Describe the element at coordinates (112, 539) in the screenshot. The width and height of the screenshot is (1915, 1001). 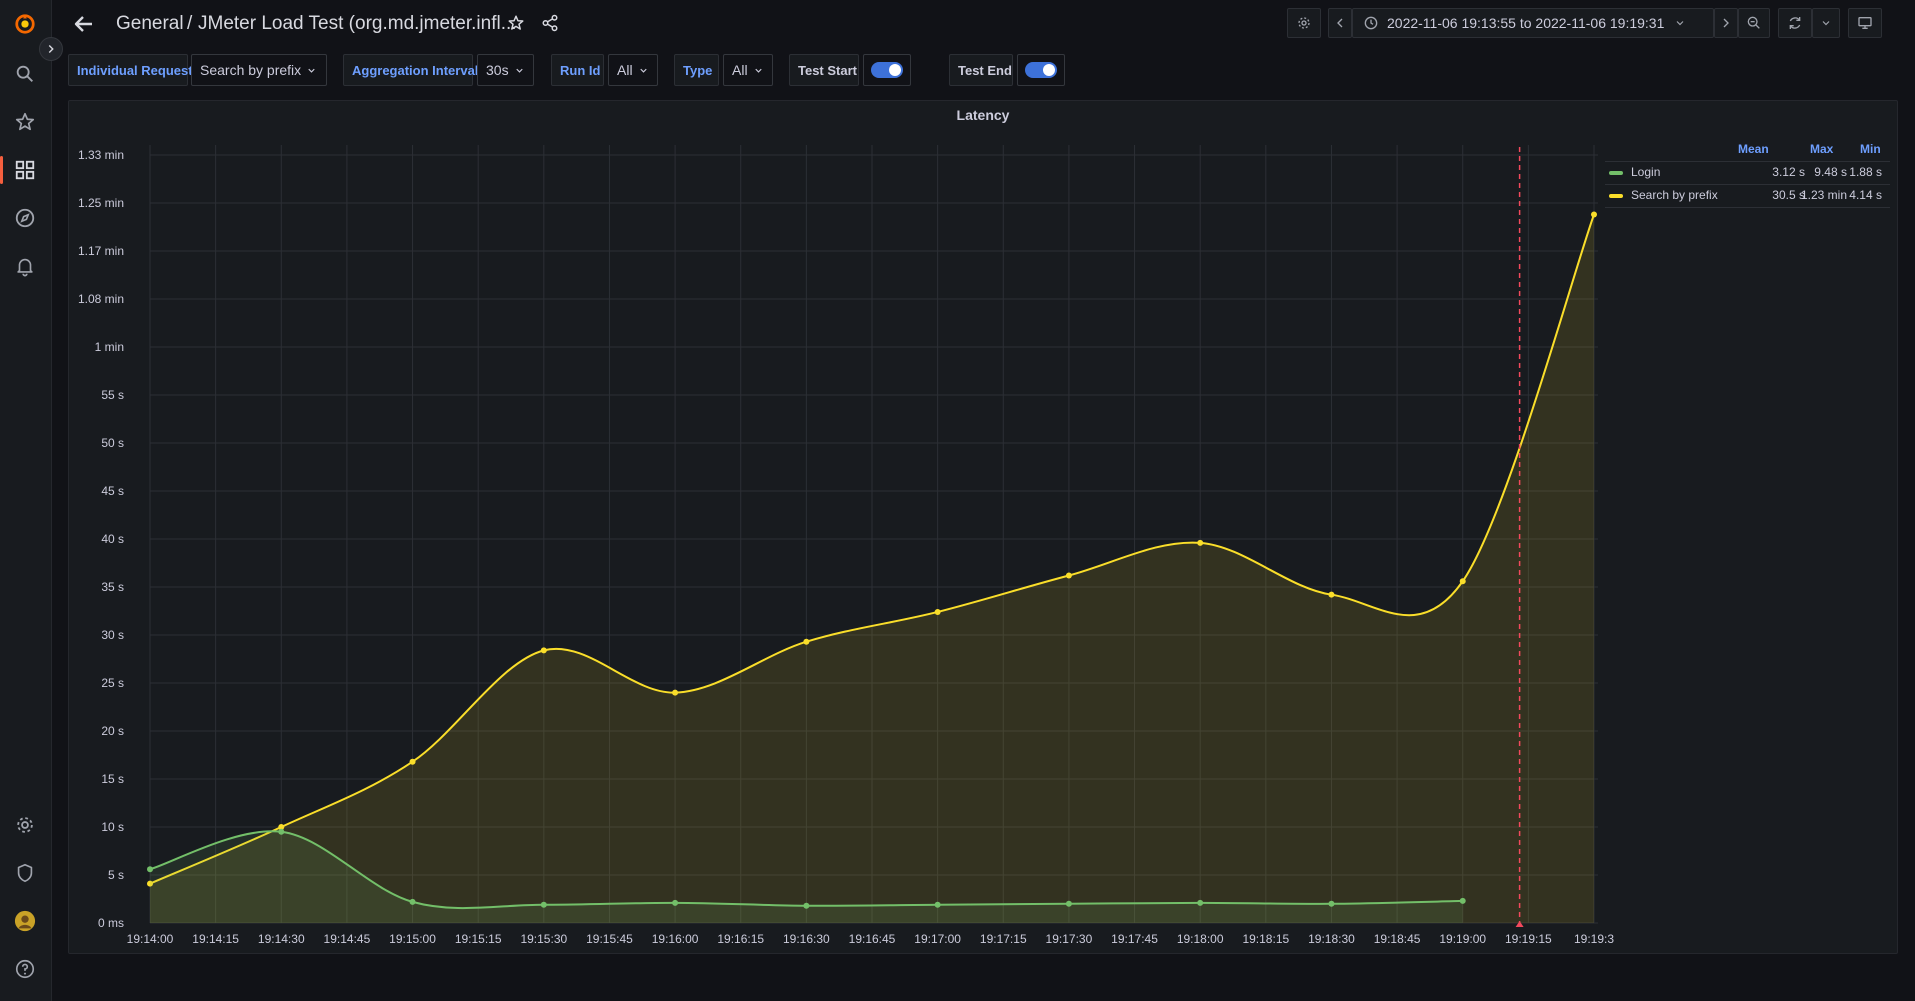
I see `y-tick-label: 40 s` at that location.